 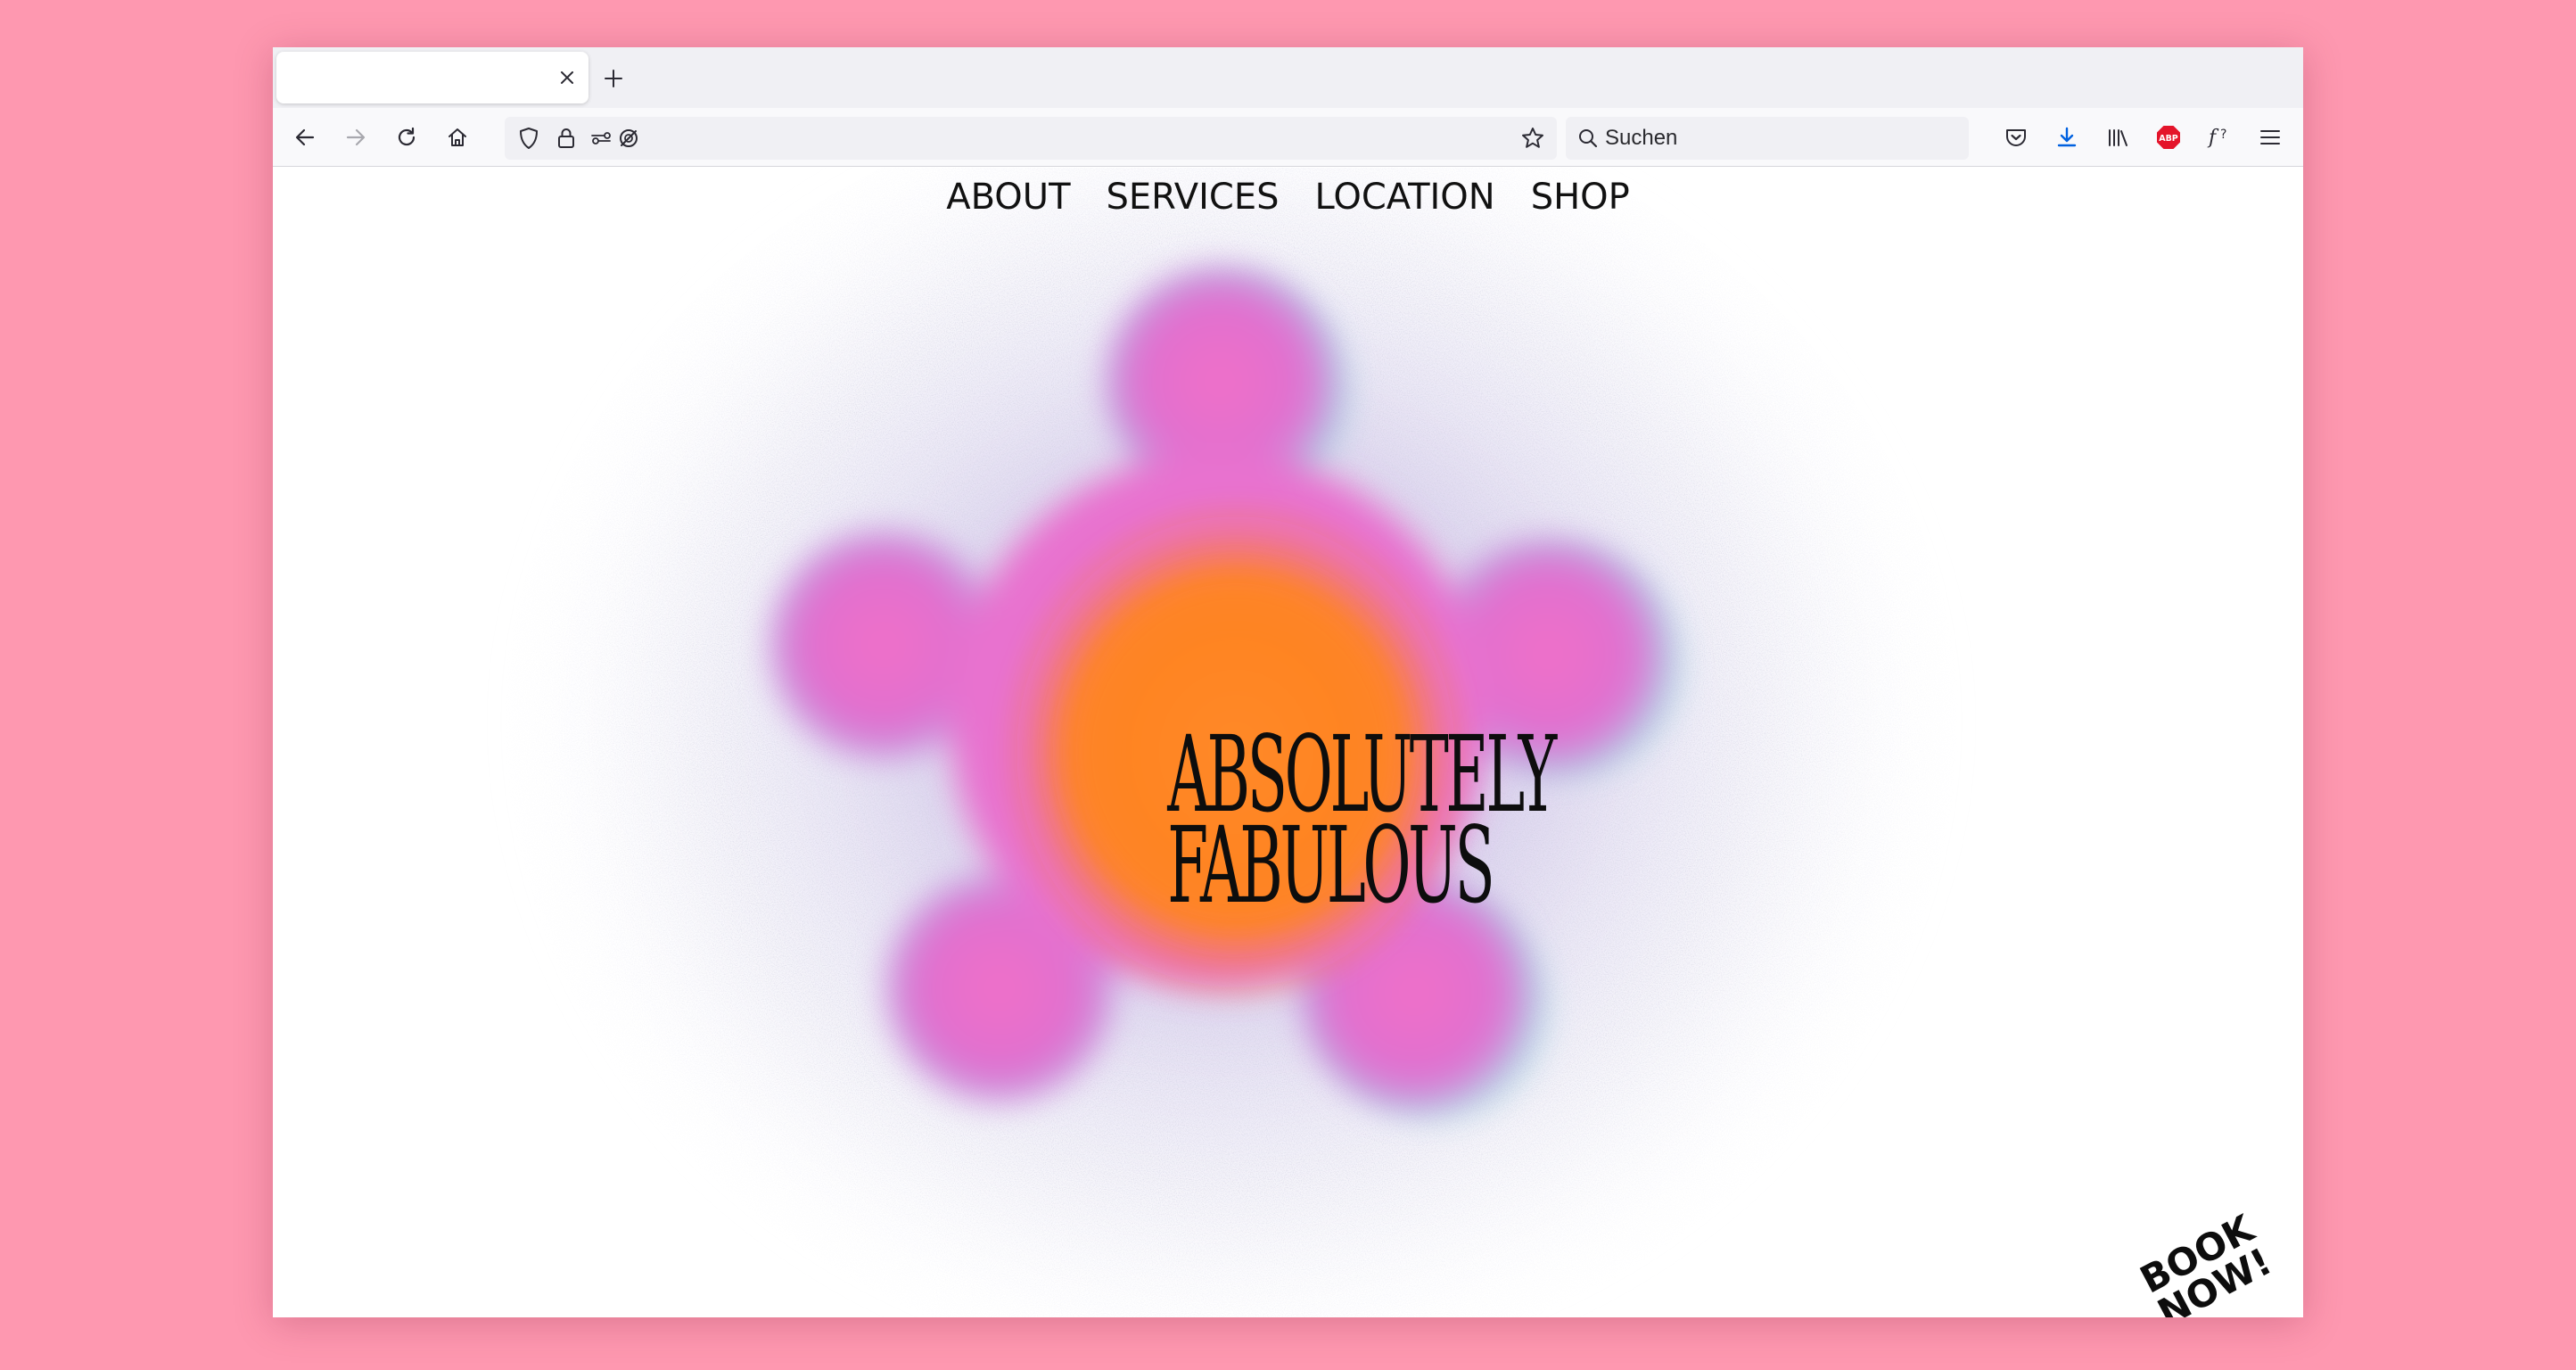 I want to click on hero-title-line2: FABULOUS, so click(x=1331, y=866).